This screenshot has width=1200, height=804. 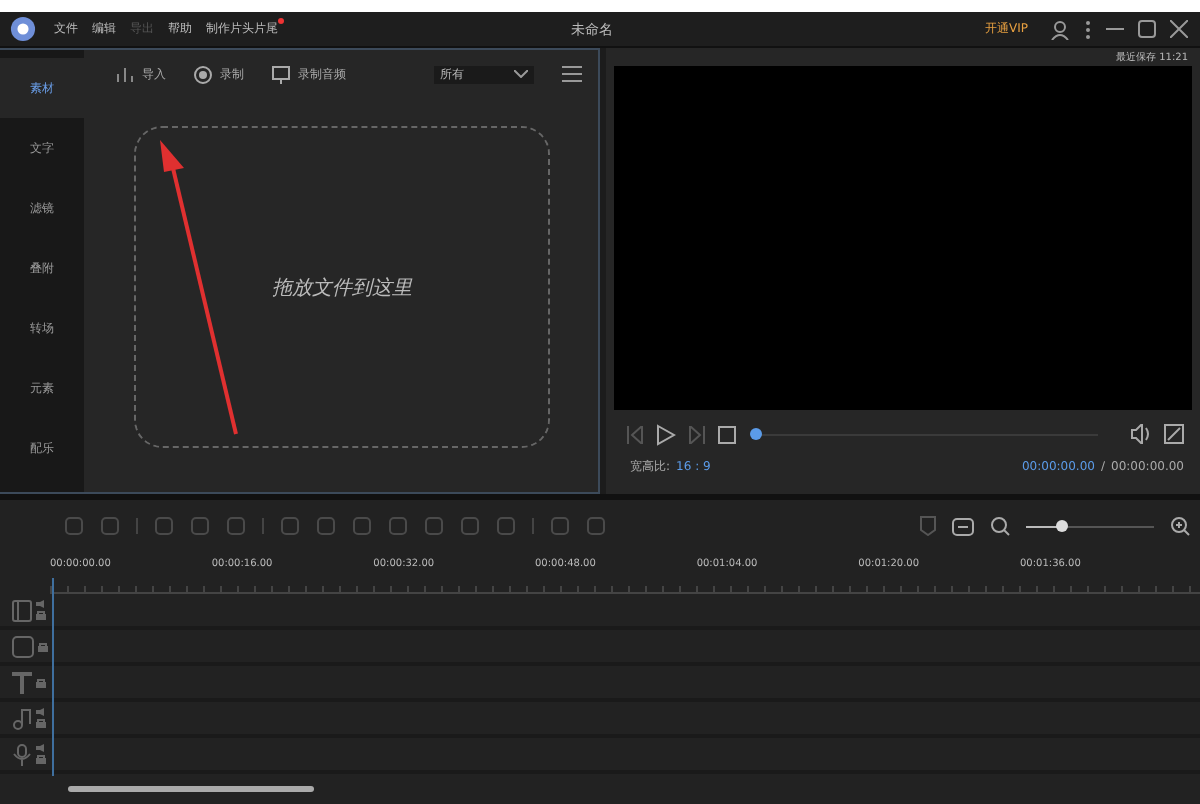 What do you see at coordinates (697, 434) in the screenshot?
I see `next-frame-icon` at bounding box center [697, 434].